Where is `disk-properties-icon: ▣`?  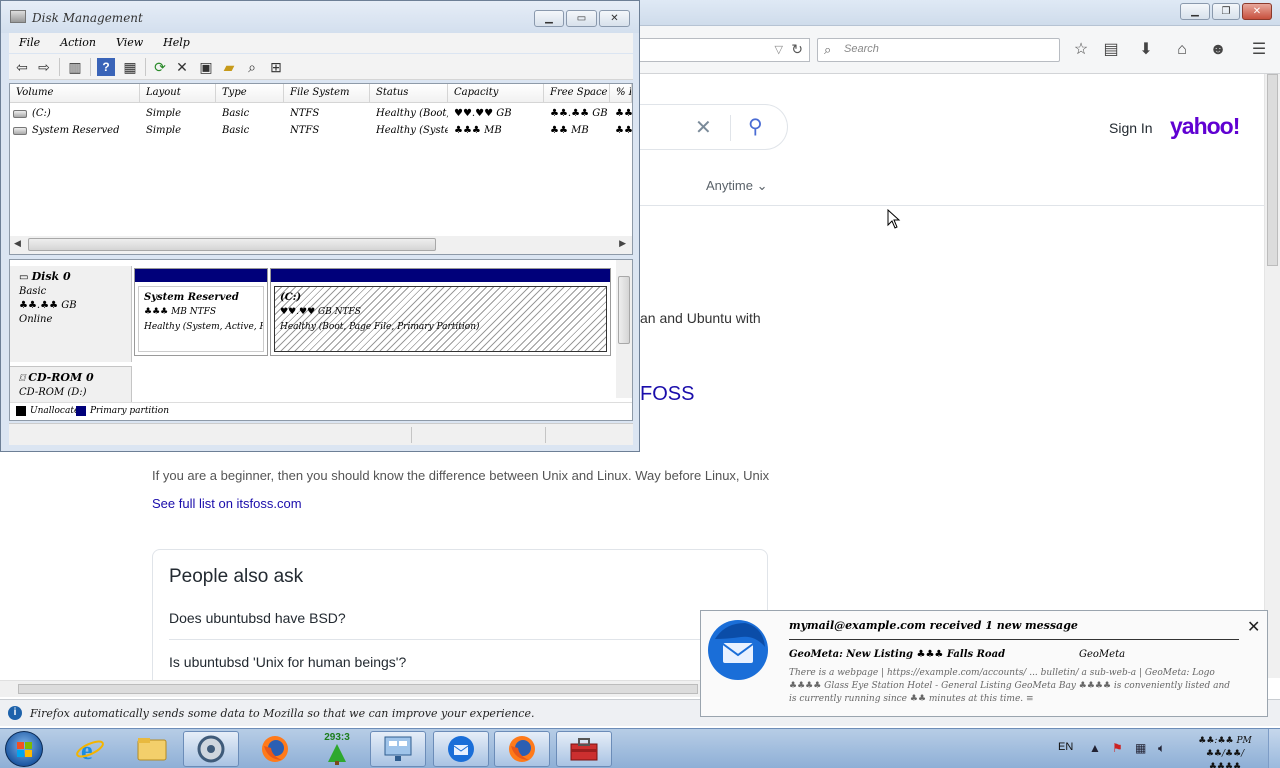 disk-properties-icon: ▣ is located at coordinates (206, 67).